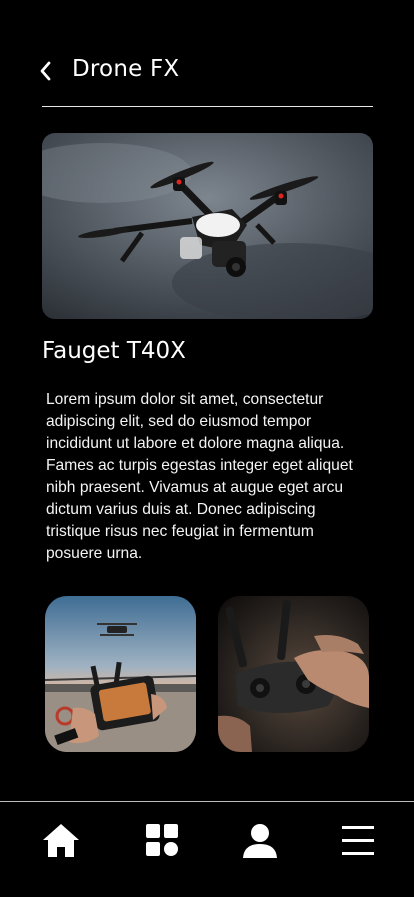 Image resolution: width=414 pixels, height=897 pixels. I want to click on back-button, so click(49, 71).